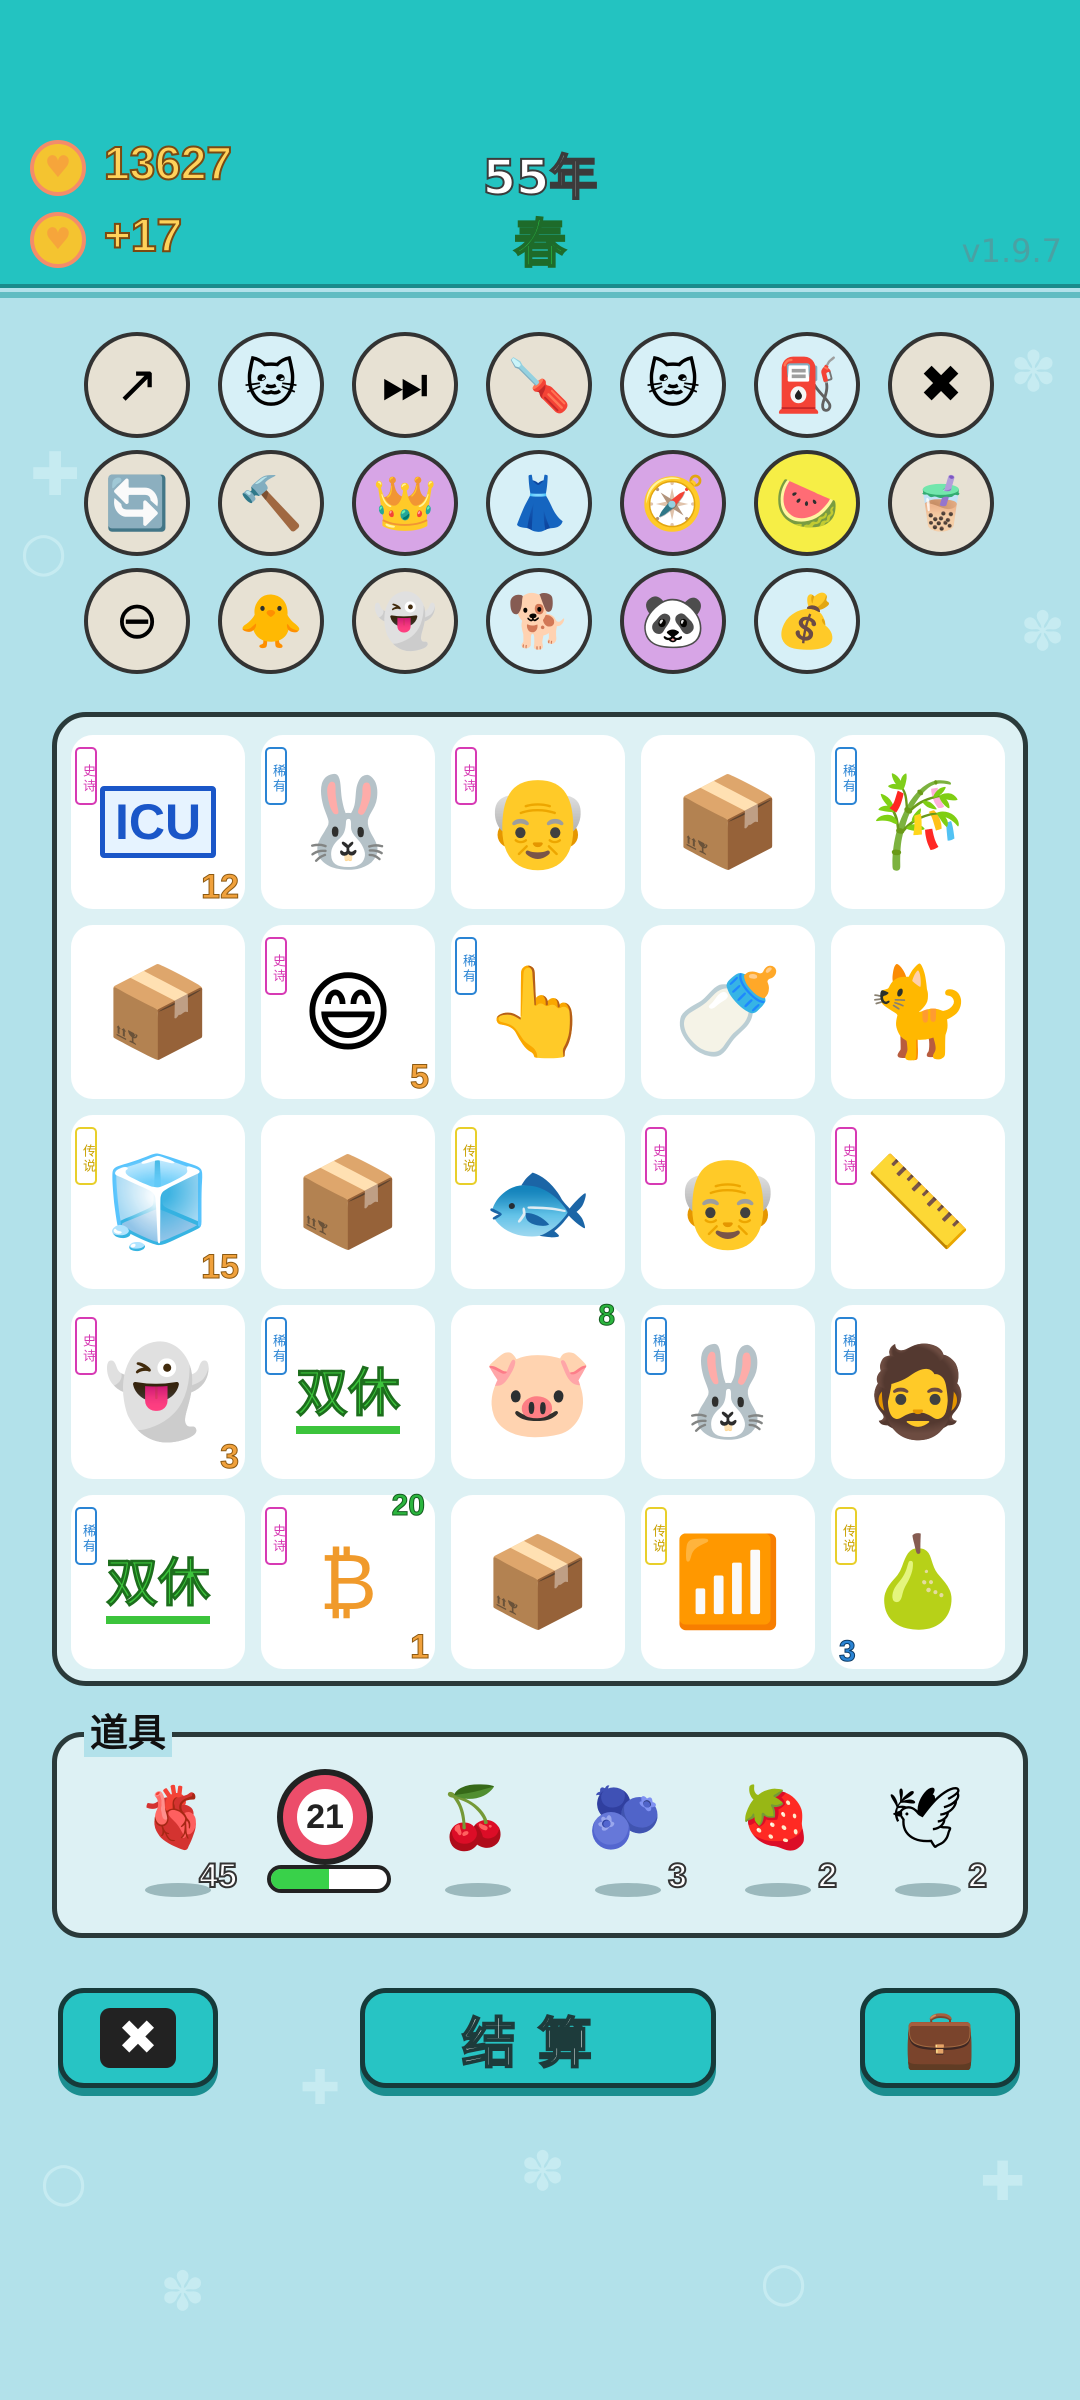 This screenshot has height=2400, width=1080. Describe the element at coordinates (728, 1012) in the screenshot. I see `tile-milk-bottle: 🍼` at that location.